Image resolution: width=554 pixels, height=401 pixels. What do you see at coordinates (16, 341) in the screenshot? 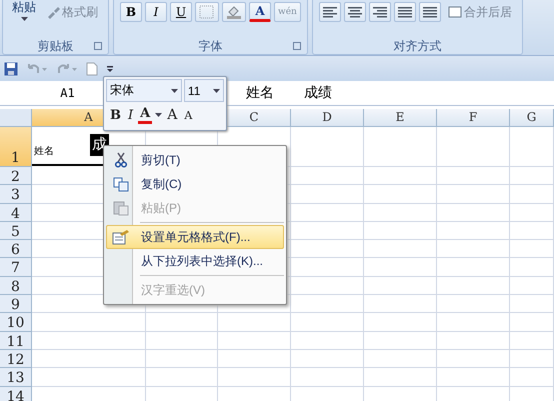
I see `row-header: 11` at bounding box center [16, 341].